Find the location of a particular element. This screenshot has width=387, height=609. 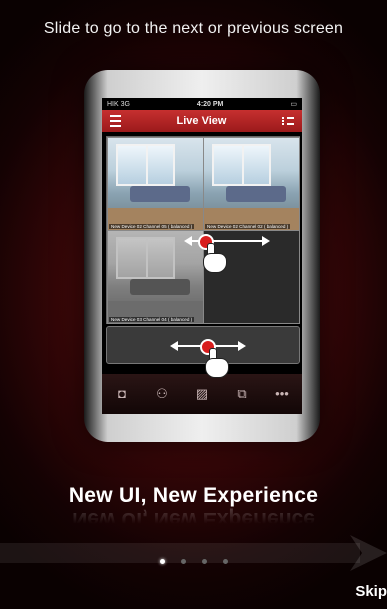

screen-title: Live View is located at coordinates (201, 121).